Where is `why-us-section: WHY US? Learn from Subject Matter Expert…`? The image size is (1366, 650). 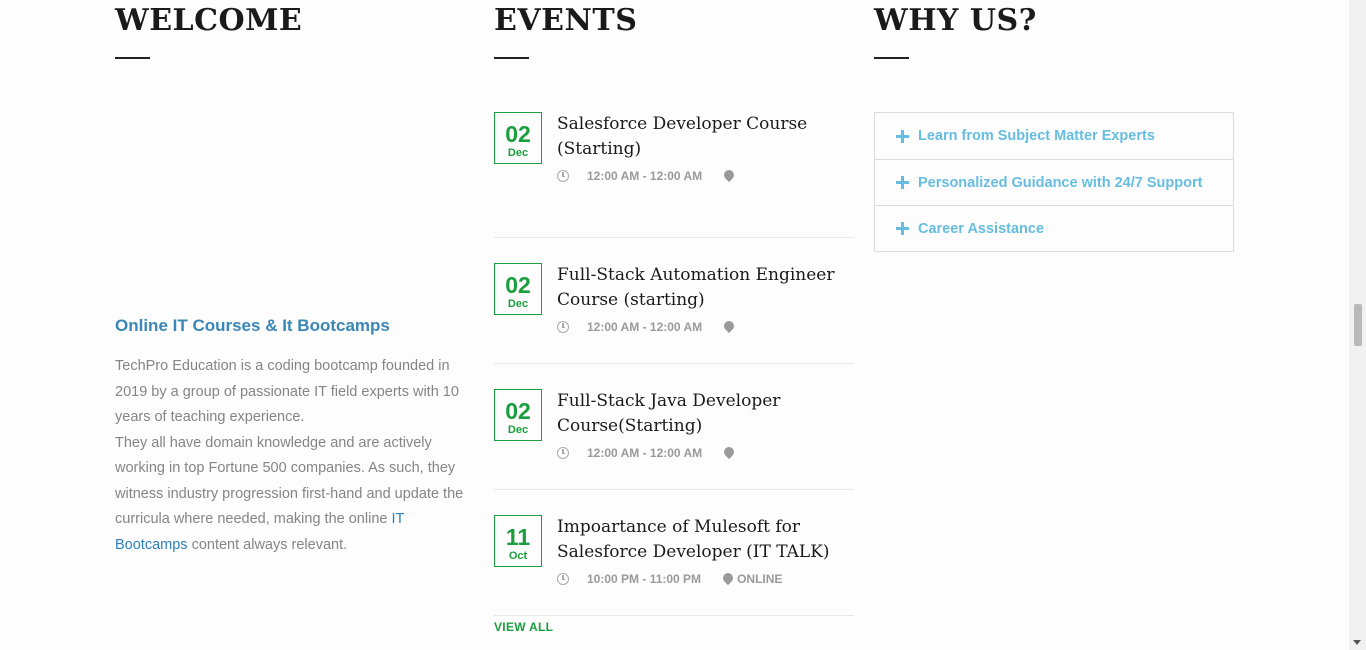
why-us-section: WHY US? Learn from Subject Matter Expert… is located at coordinates (1054, 126).